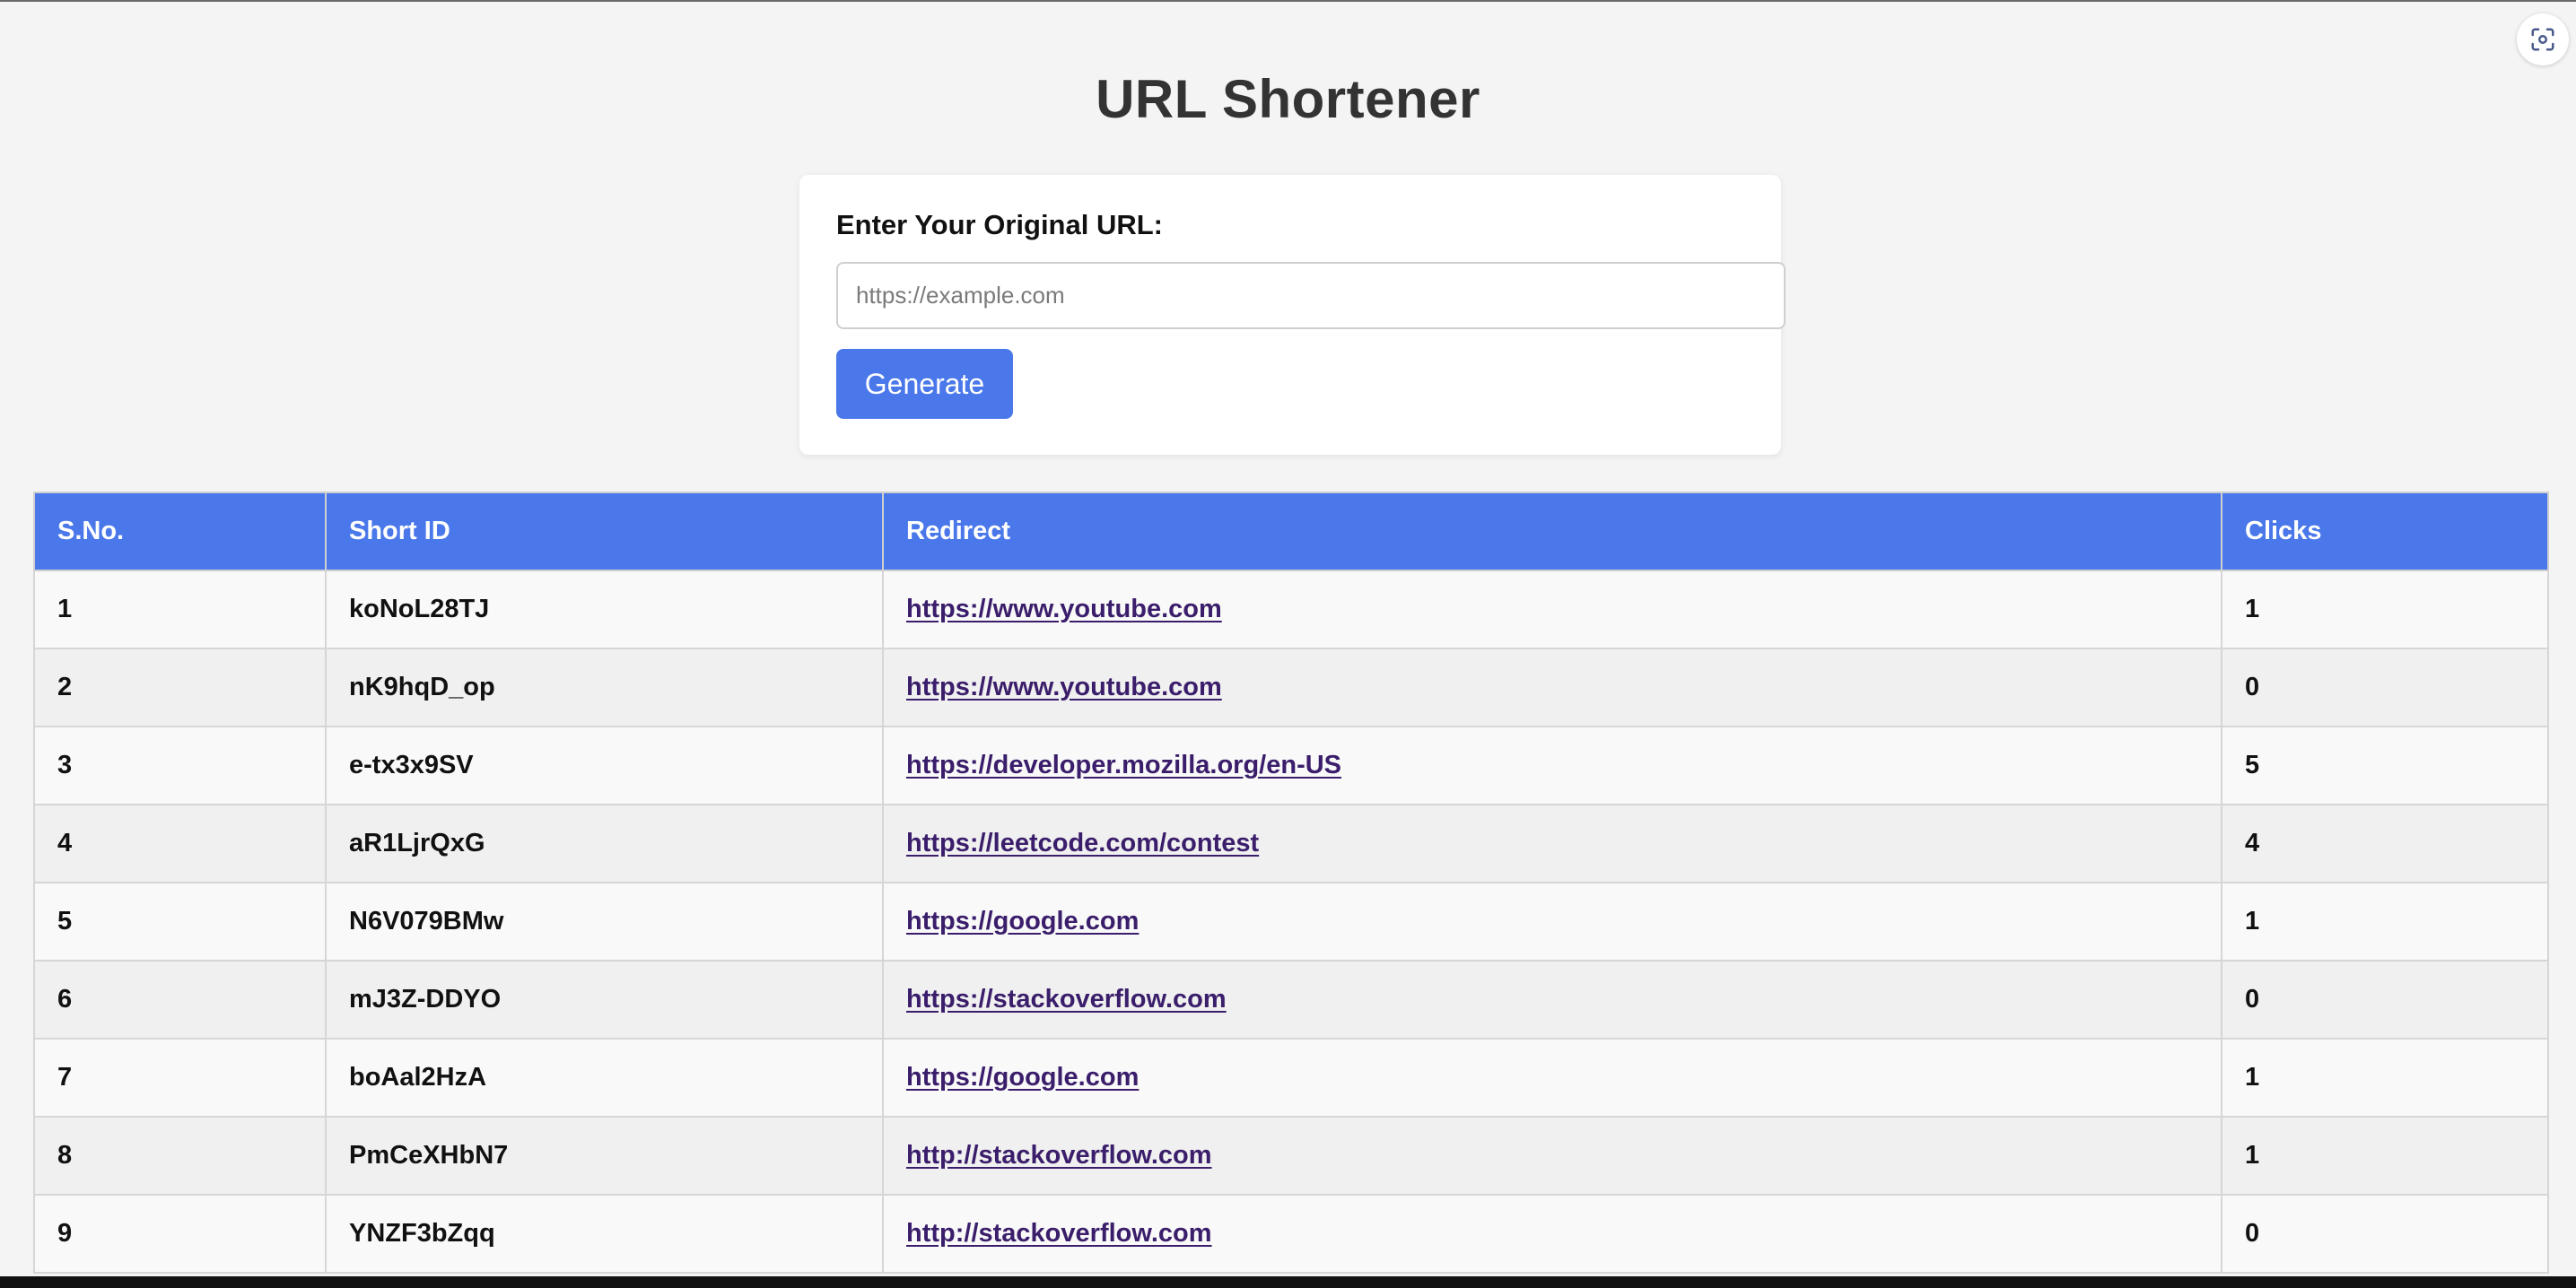 Image resolution: width=2576 pixels, height=1288 pixels. I want to click on cell-short-id: e-tx3x9SV, so click(604, 765).